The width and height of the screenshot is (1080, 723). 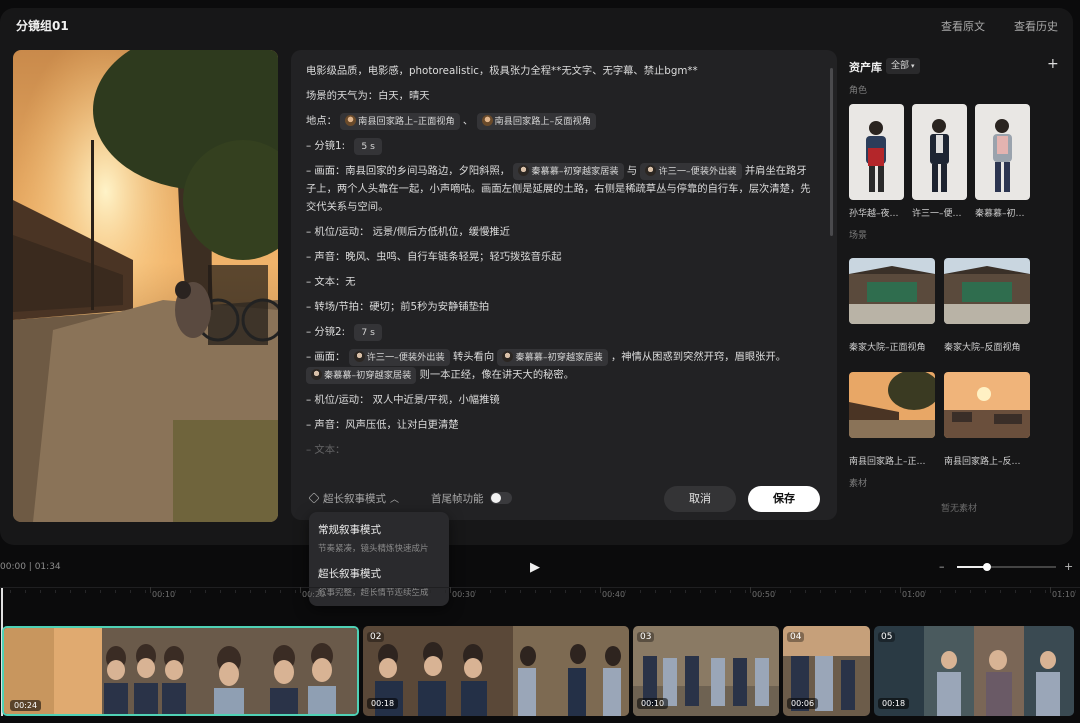 What do you see at coordinates (314, 498) in the screenshot?
I see `cube-icon` at bounding box center [314, 498].